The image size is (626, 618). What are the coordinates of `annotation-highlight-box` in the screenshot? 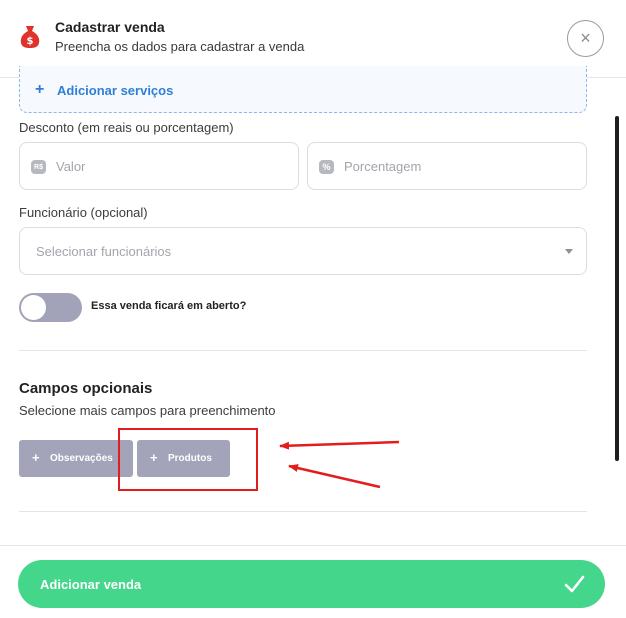 It's located at (188, 459).